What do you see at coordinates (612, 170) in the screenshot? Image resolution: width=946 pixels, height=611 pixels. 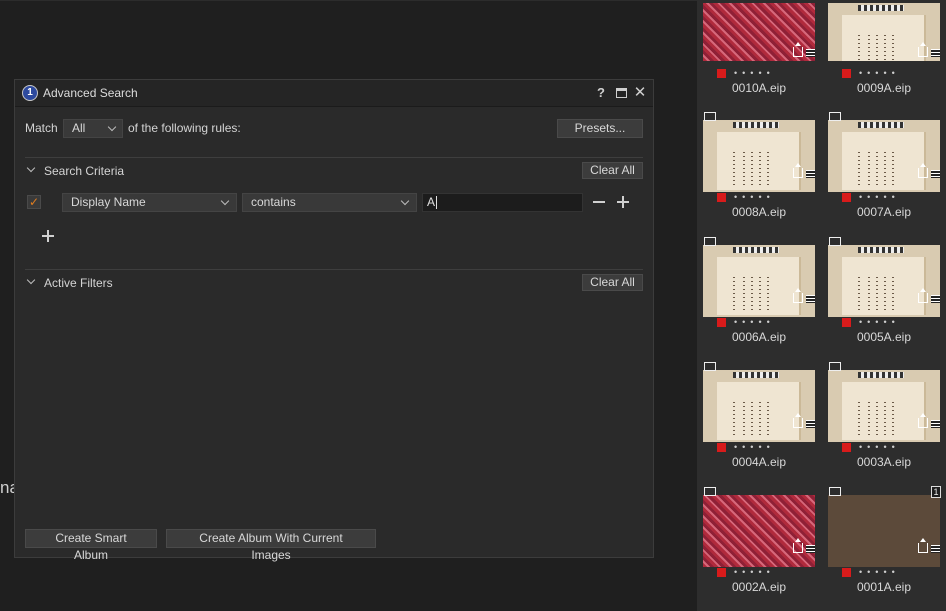 I see `search-criteria-clear-all-button: Clear All` at bounding box center [612, 170].